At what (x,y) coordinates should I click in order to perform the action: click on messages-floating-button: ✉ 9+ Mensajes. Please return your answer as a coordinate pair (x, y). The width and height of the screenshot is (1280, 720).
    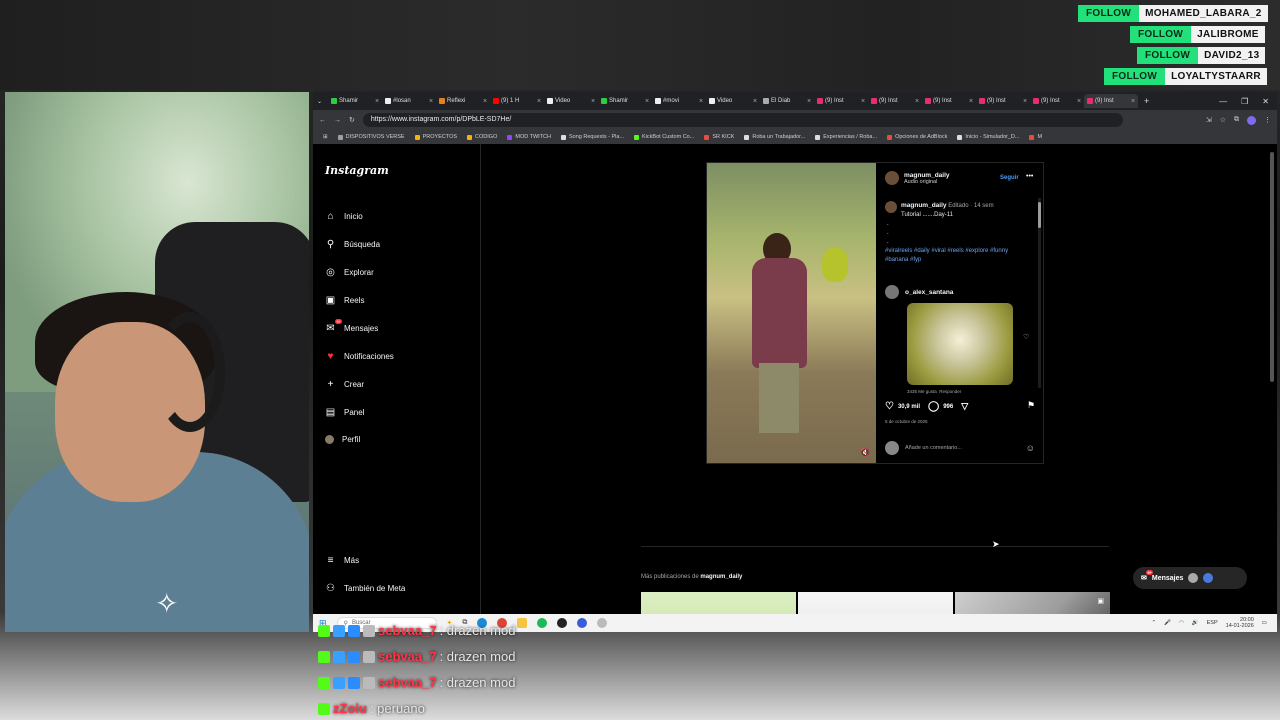
    Looking at the image, I should click on (1190, 578).